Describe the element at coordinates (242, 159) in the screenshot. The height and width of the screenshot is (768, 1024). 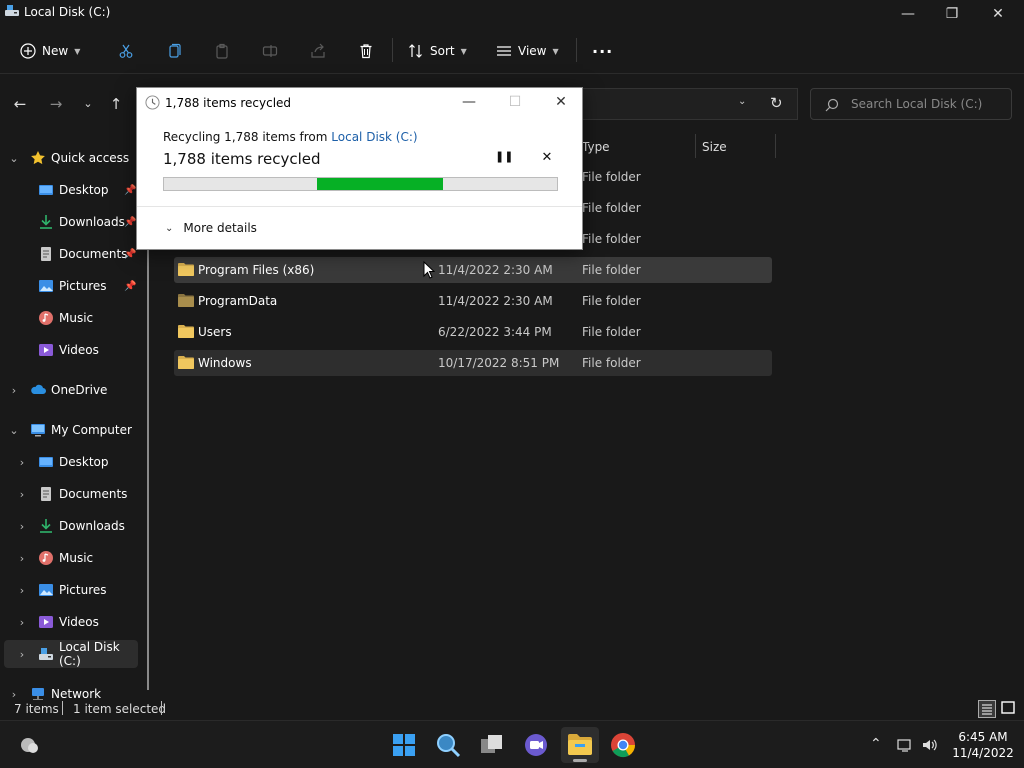
I see `progress-headline: 1,788 items recycled` at that location.